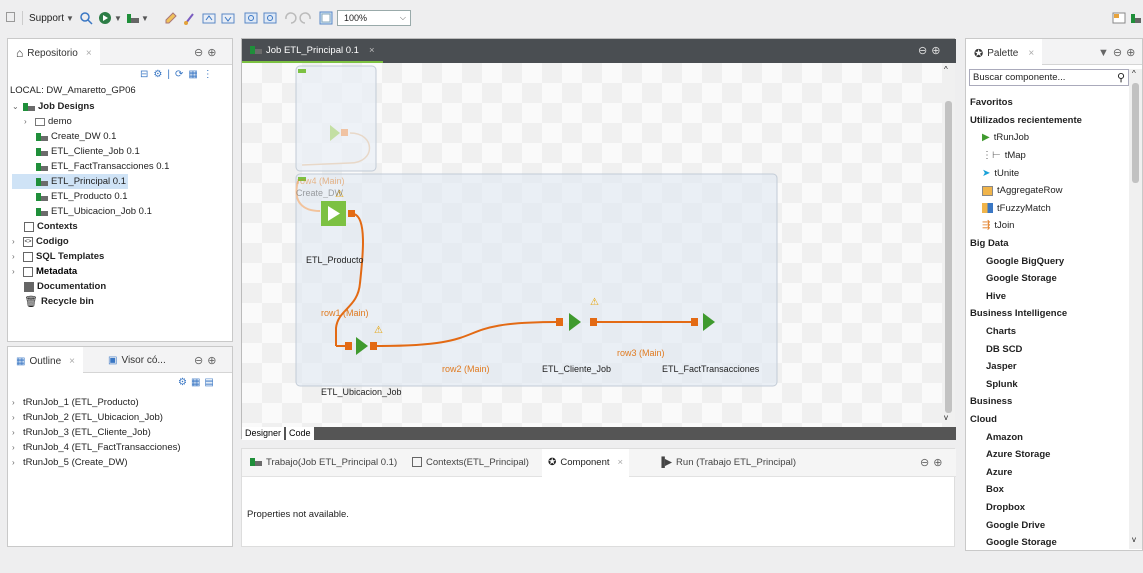 The height and width of the screenshot is (573, 1143). I want to click on palette-category: Utilizados recientemente, so click(1047, 121).